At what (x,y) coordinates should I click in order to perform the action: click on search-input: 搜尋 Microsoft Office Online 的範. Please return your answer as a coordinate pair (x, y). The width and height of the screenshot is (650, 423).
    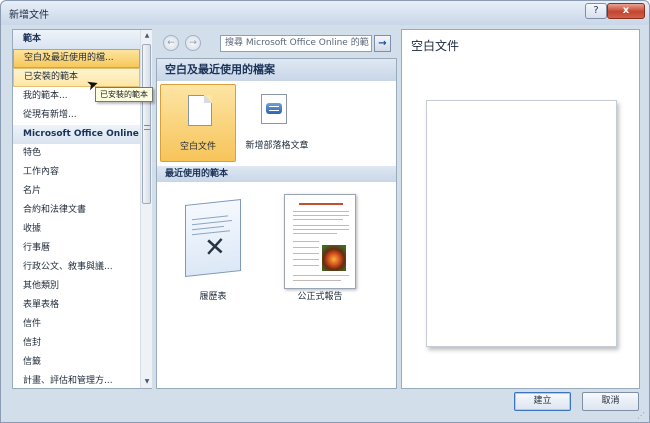
    Looking at the image, I should click on (296, 43).